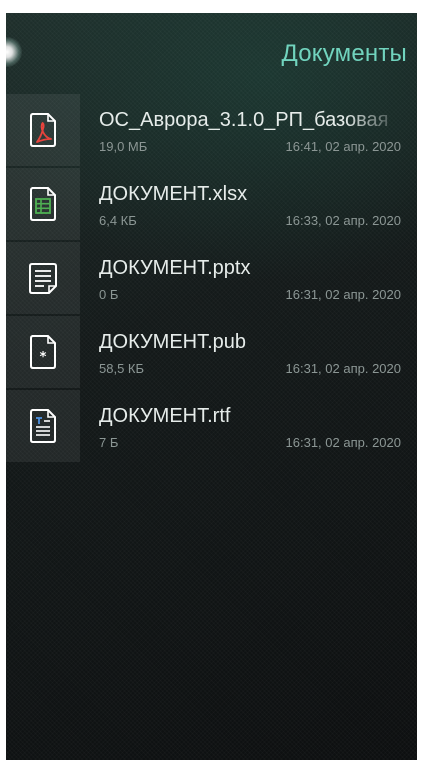 This screenshot has height=760, width=423. I want to click on file-name: ДОКУМЕНТ.rtf, so click(165, 416).